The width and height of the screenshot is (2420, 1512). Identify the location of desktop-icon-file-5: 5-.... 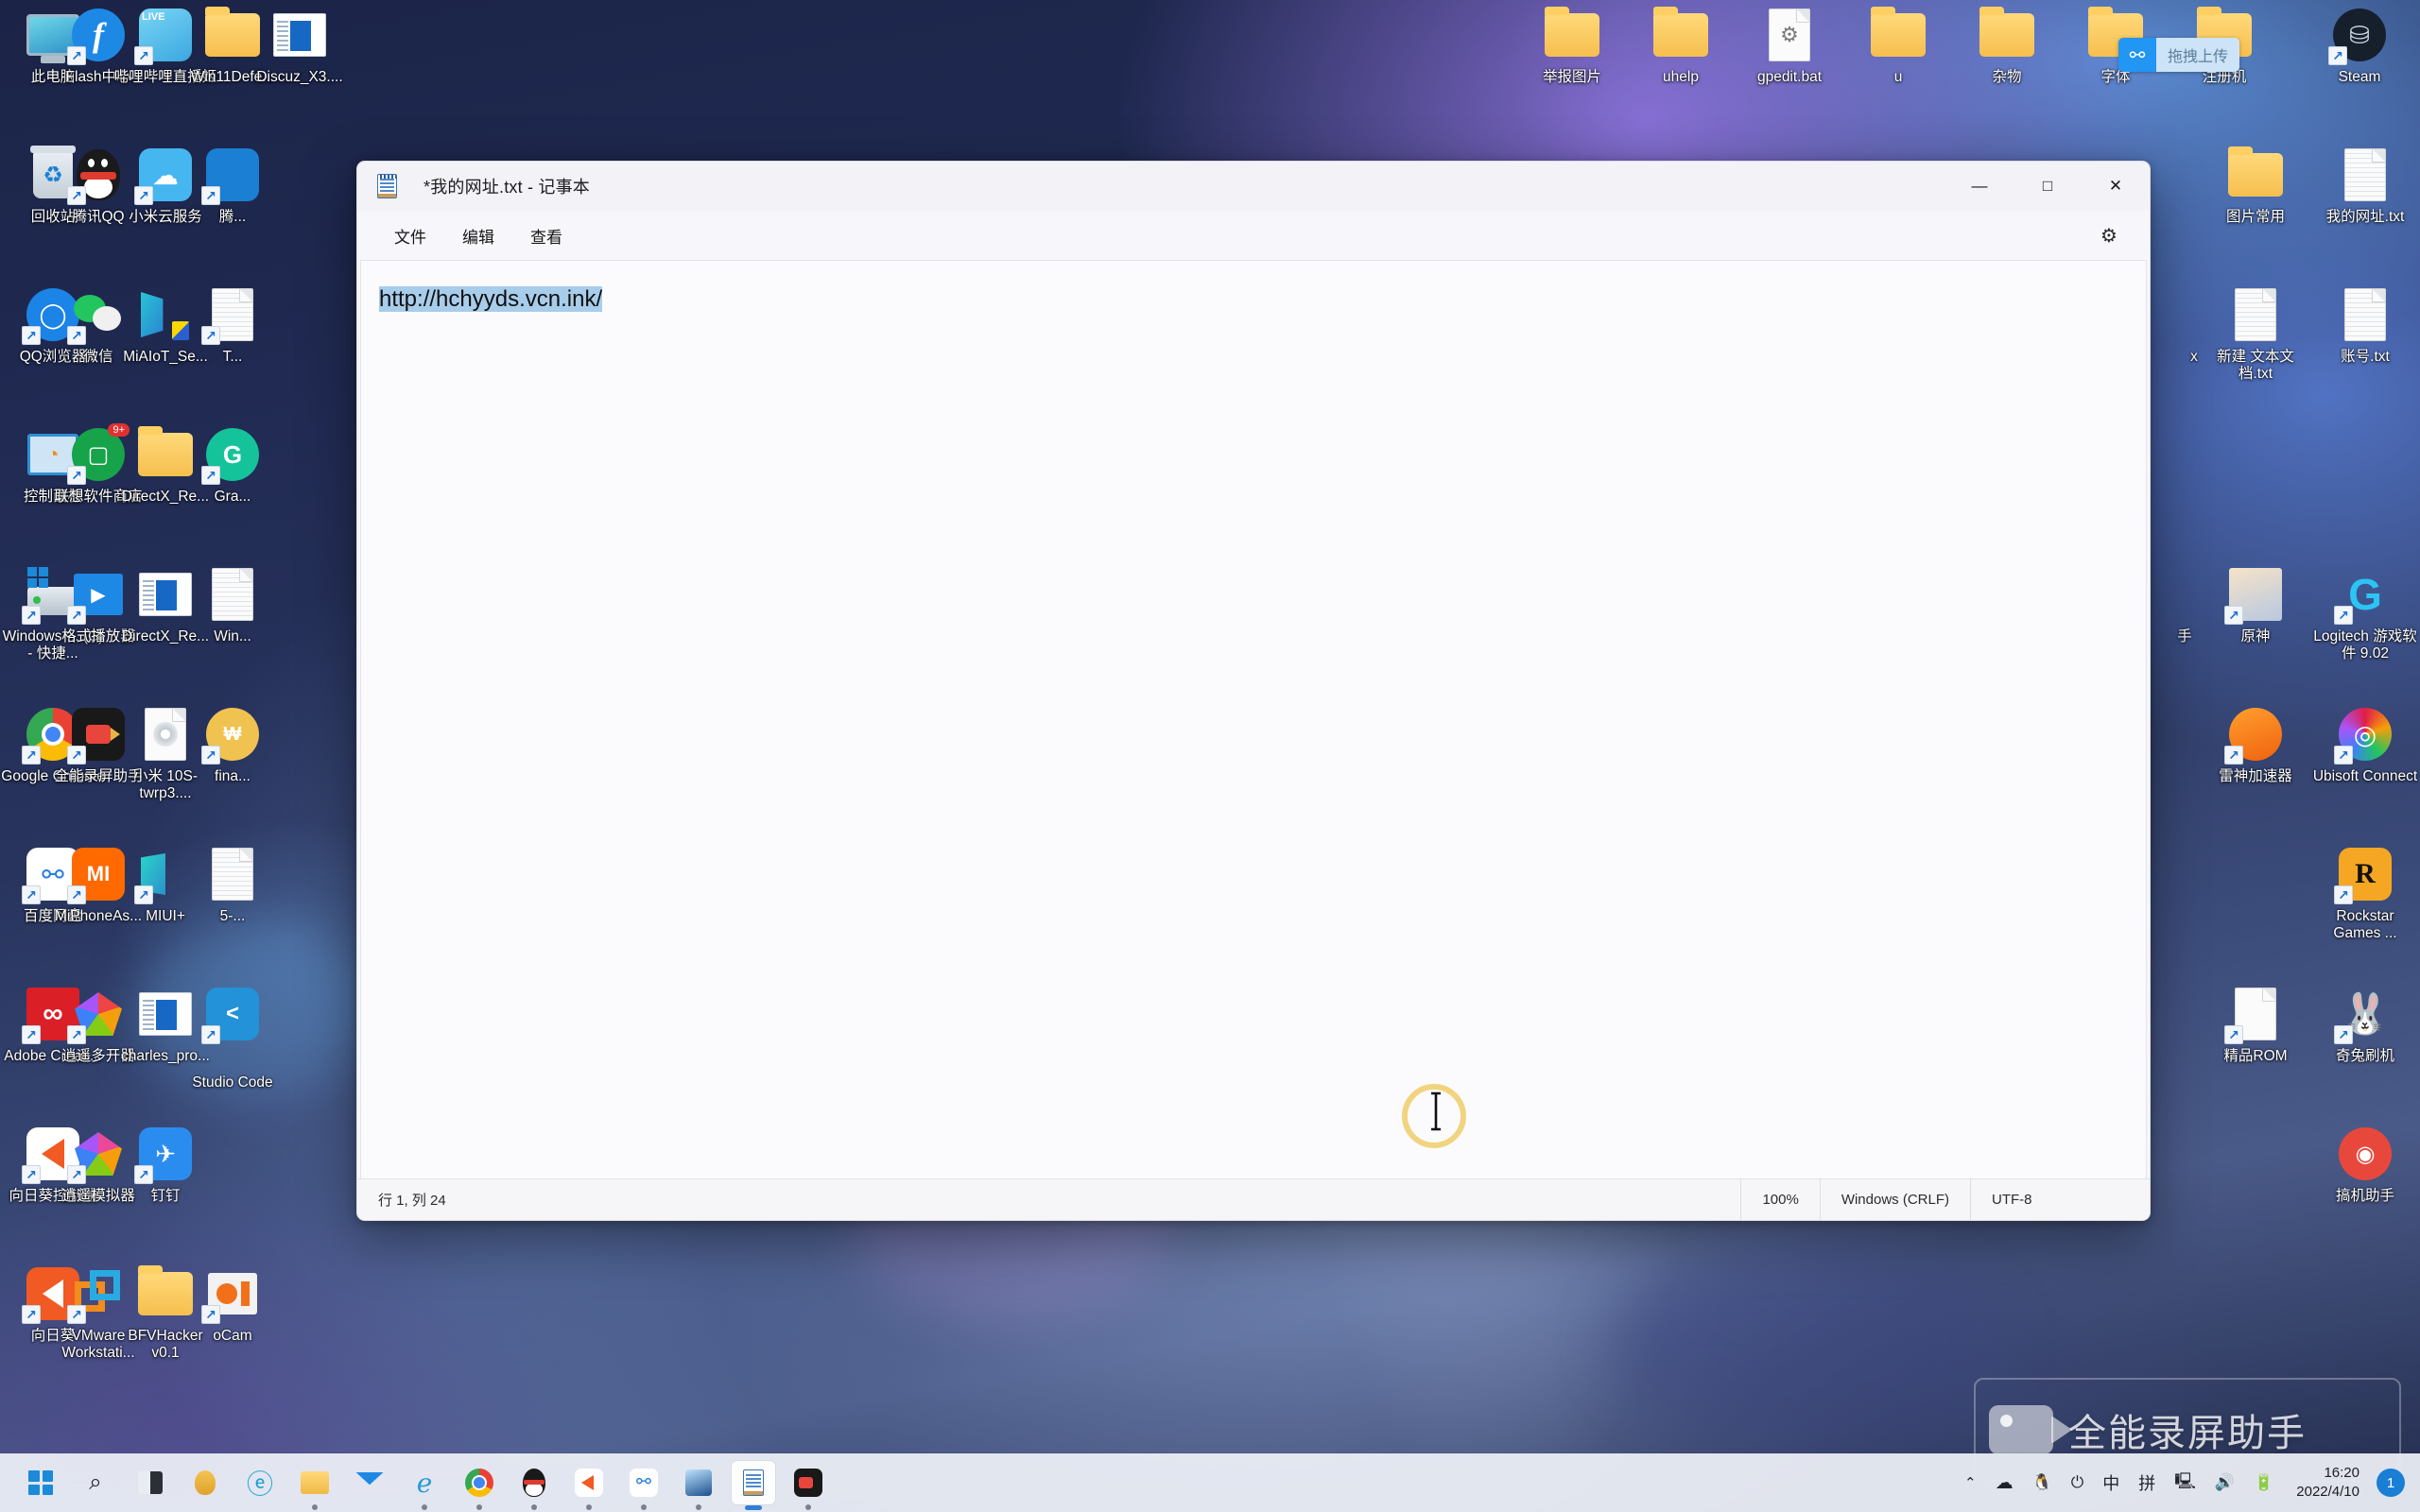
(233, 885).